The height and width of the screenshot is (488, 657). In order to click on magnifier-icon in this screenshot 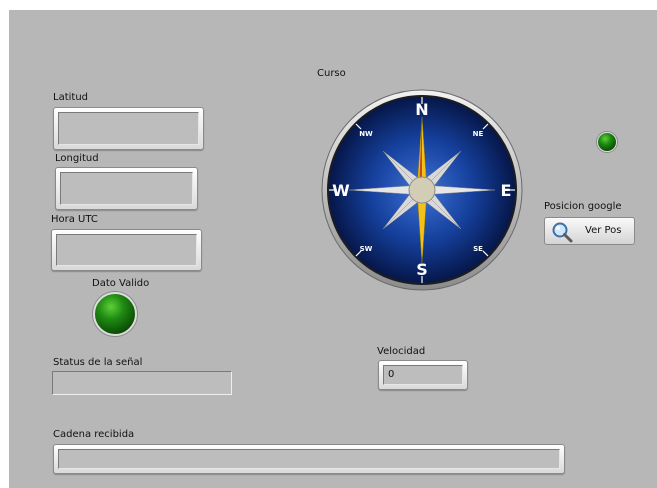, I will do `click(562, 232)`.